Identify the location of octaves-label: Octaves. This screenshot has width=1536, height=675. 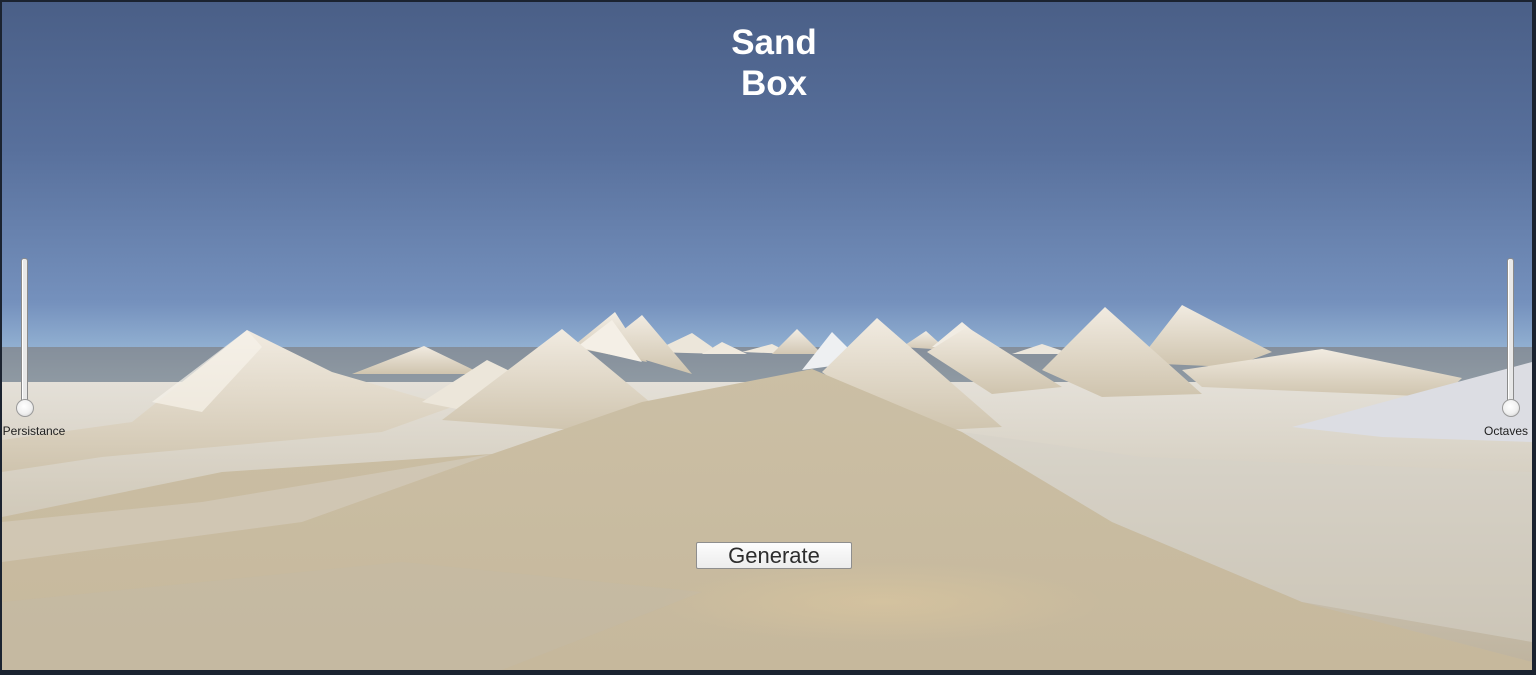
(1505, 431).